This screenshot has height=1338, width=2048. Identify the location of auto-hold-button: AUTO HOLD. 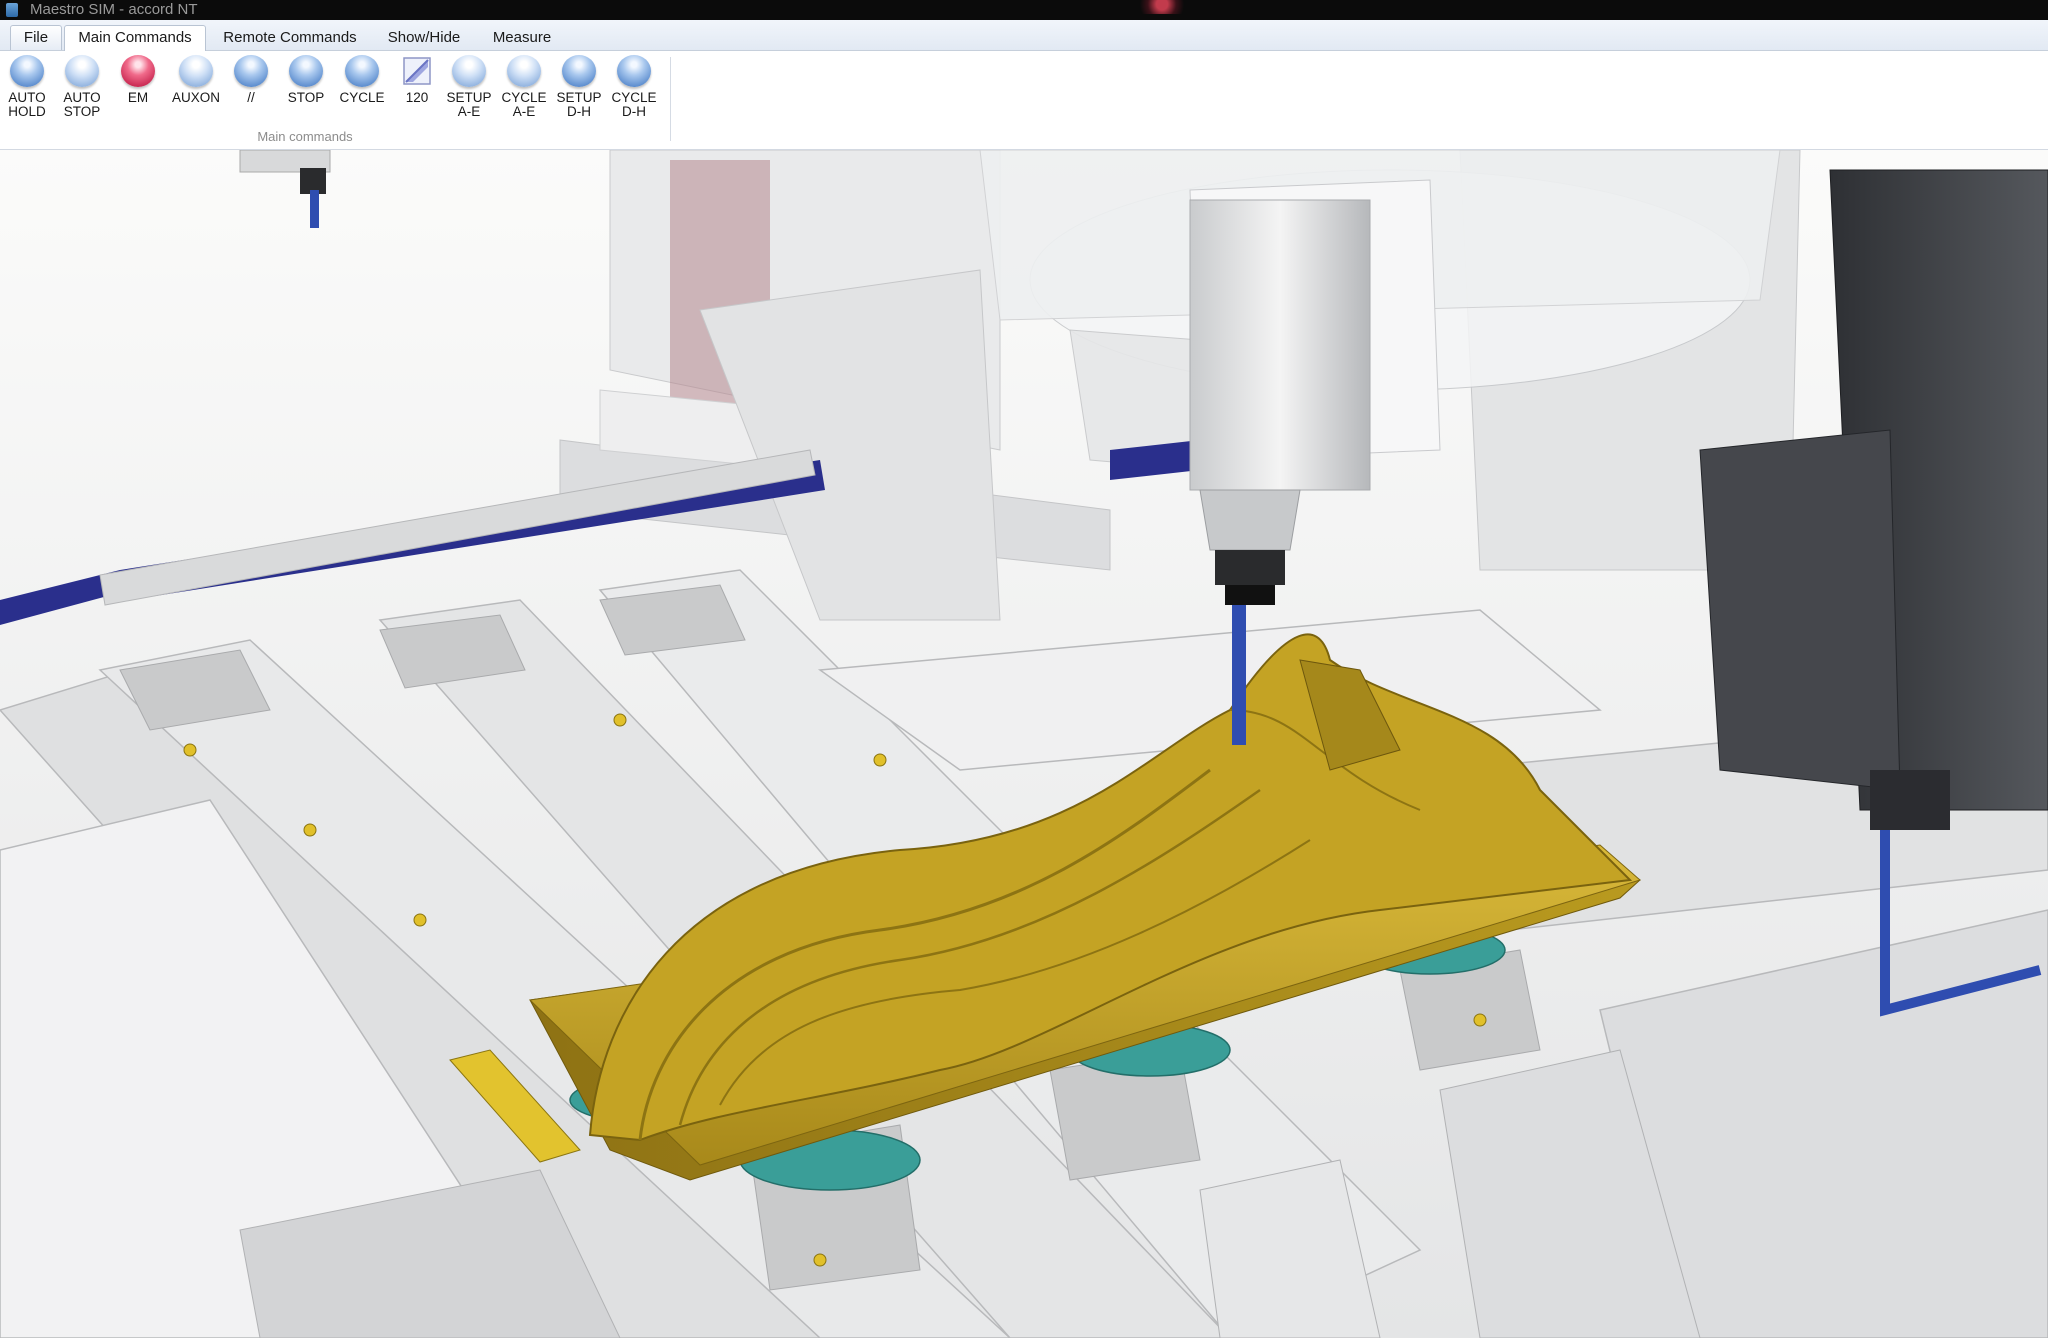
(27, 87).